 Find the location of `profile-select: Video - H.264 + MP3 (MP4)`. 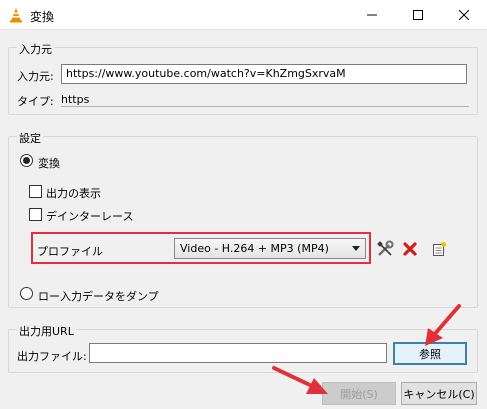

profile-select: Video - H.264 + MP3 (MP4) is located at coordinates (270, 248).